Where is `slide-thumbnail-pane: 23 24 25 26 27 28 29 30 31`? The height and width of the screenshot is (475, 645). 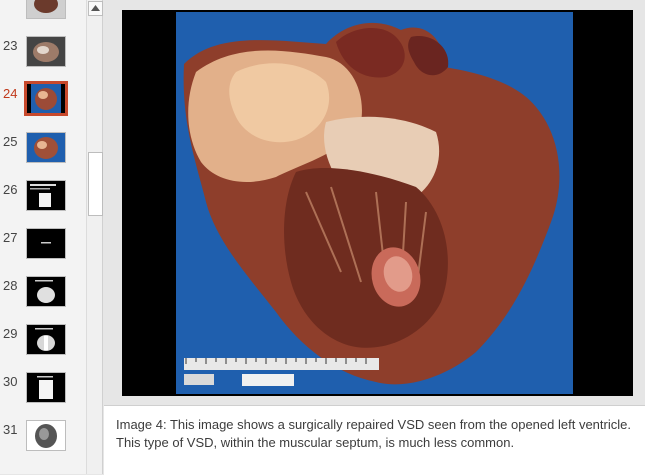 slide-thumbnail-pane: 23 24 25 26 27 28 29 30 31 is located at coordinates (43, 237).